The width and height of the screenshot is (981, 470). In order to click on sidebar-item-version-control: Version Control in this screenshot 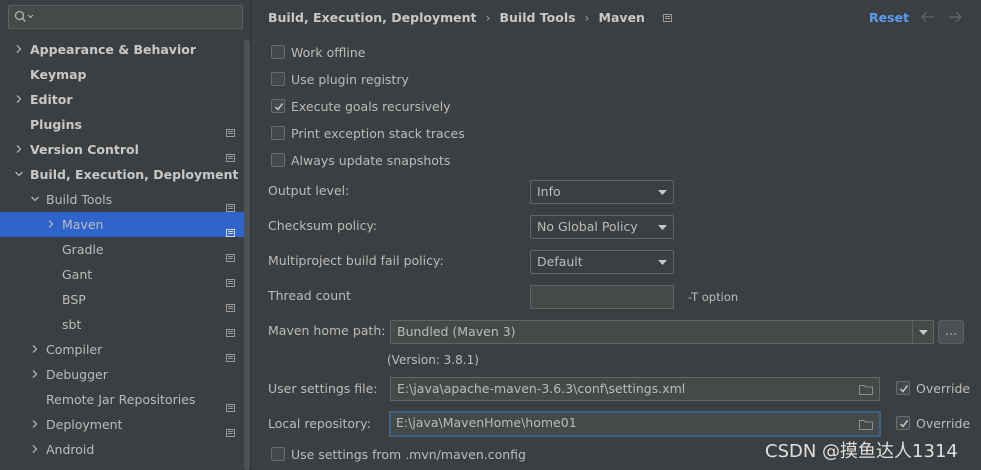, I will do `click(125, 149)`.